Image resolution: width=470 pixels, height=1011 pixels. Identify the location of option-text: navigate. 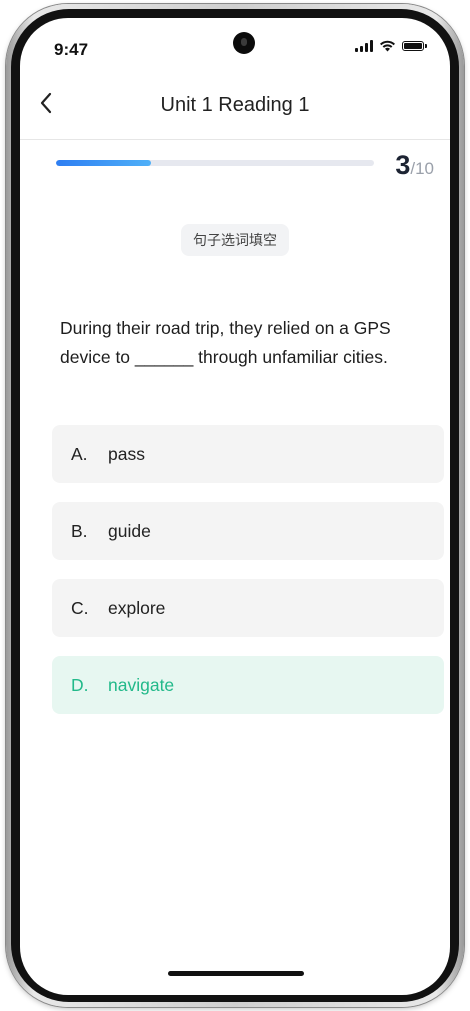
(141, 684).